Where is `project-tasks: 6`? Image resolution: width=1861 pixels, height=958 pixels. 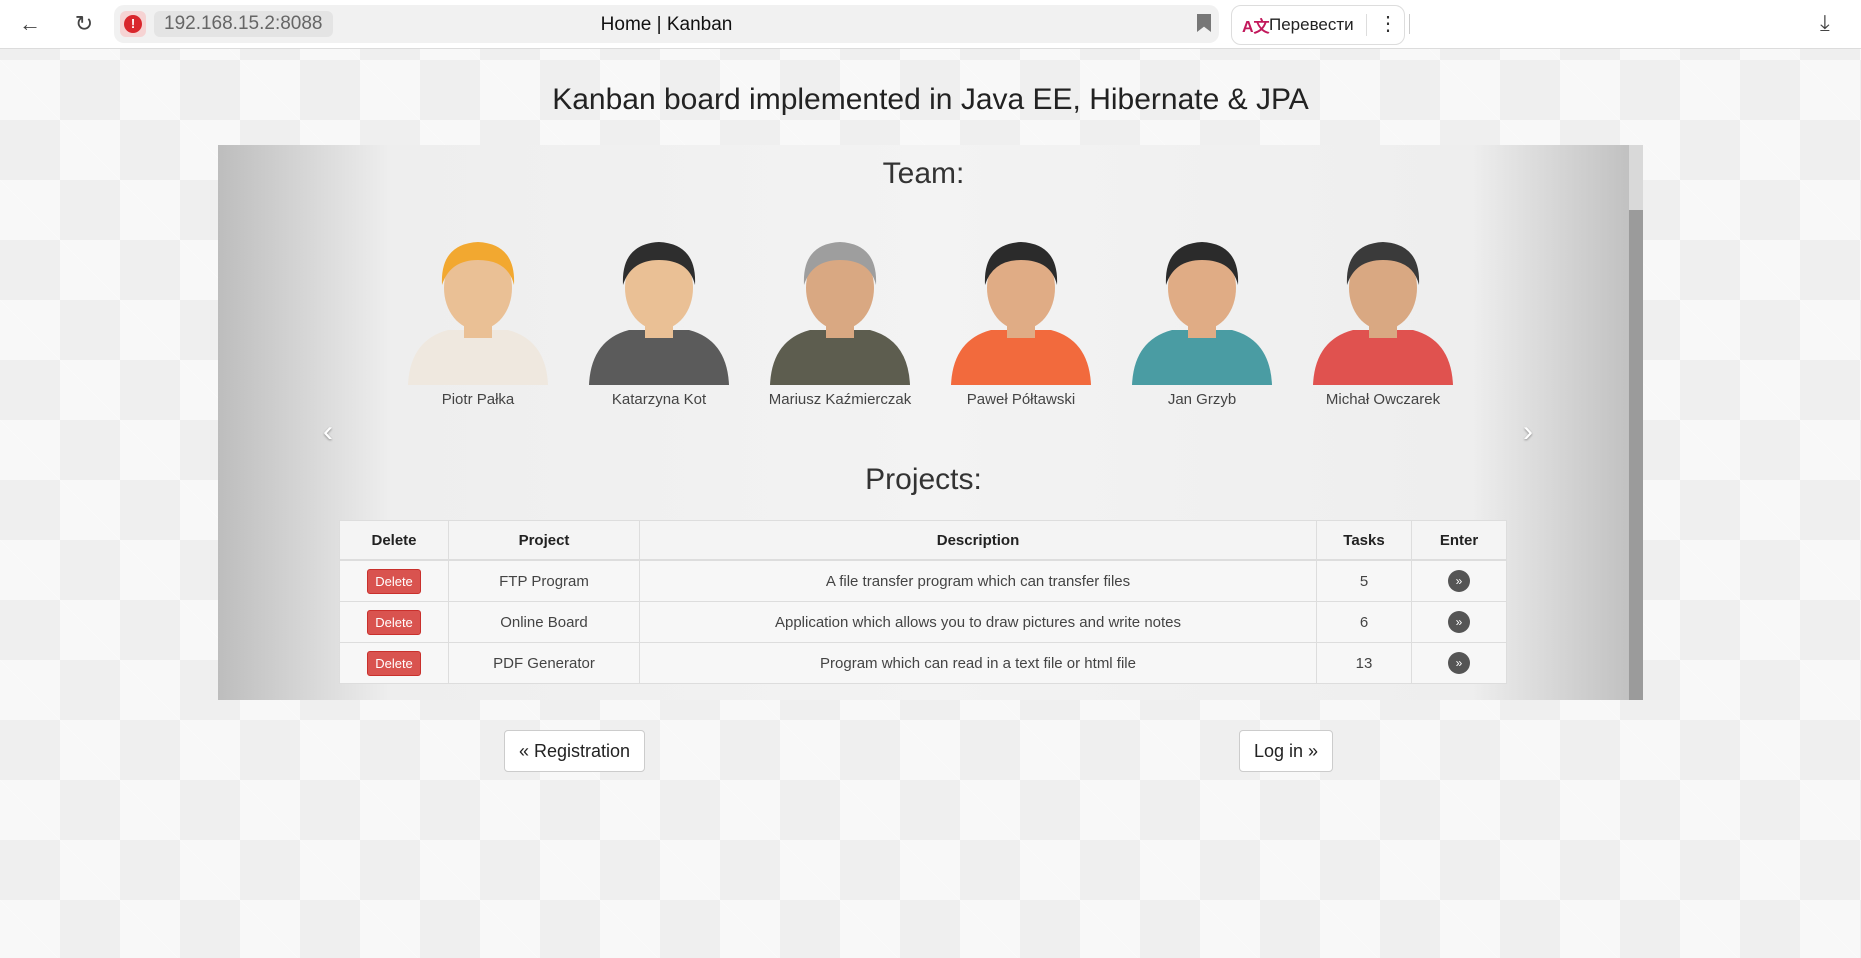 project-tasks: 6 is located at coordinates (1364, 622).